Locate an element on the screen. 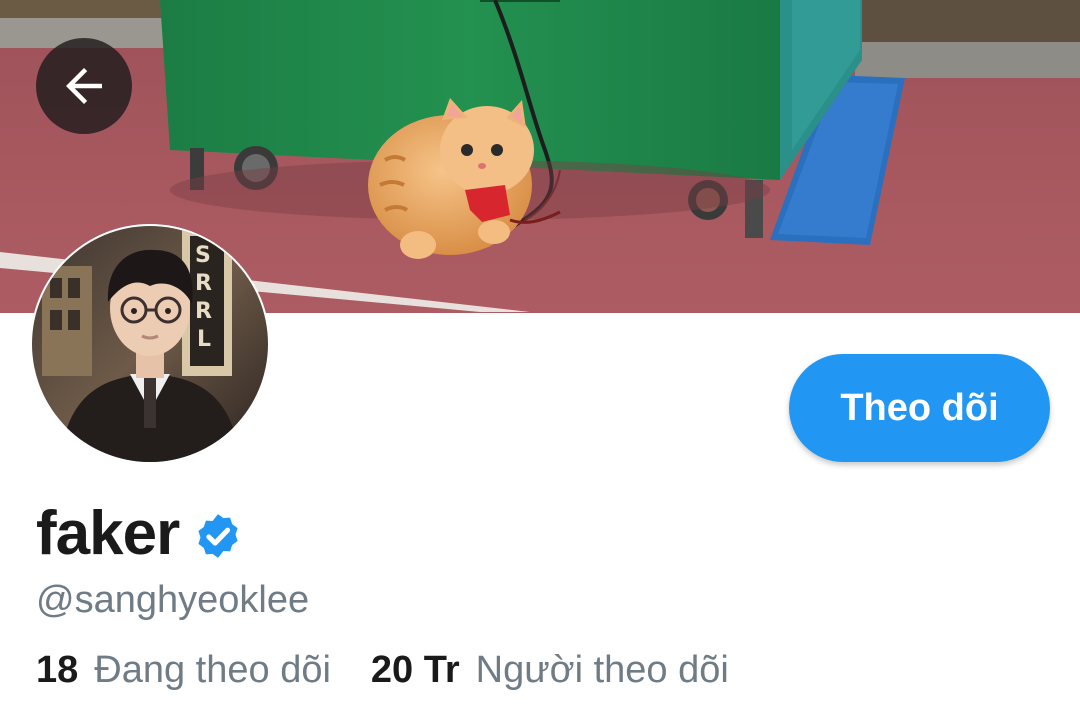 The width and height of the screenshot is (1080, 720). svg-text: L is located at coordinates (204, 339).